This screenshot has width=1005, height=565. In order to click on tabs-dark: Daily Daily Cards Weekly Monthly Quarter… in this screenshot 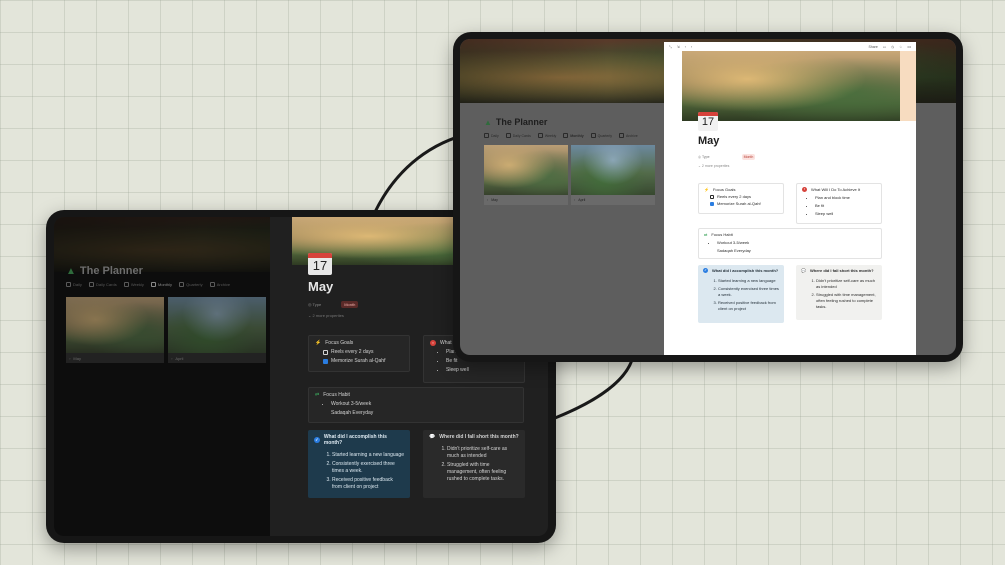, I will do `click(151, 285)`.